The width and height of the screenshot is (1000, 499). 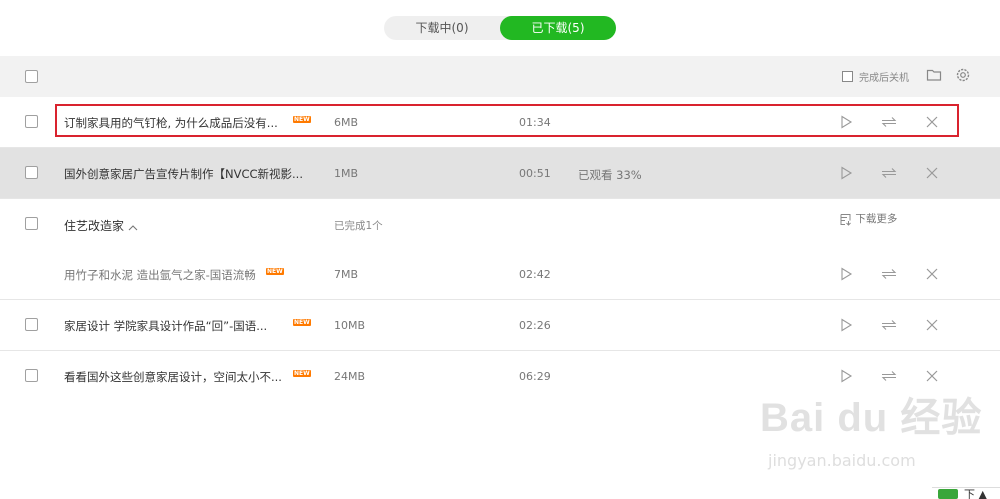 I want to click on list-toolbar: 完成后关机, so click(x=500, y=76).